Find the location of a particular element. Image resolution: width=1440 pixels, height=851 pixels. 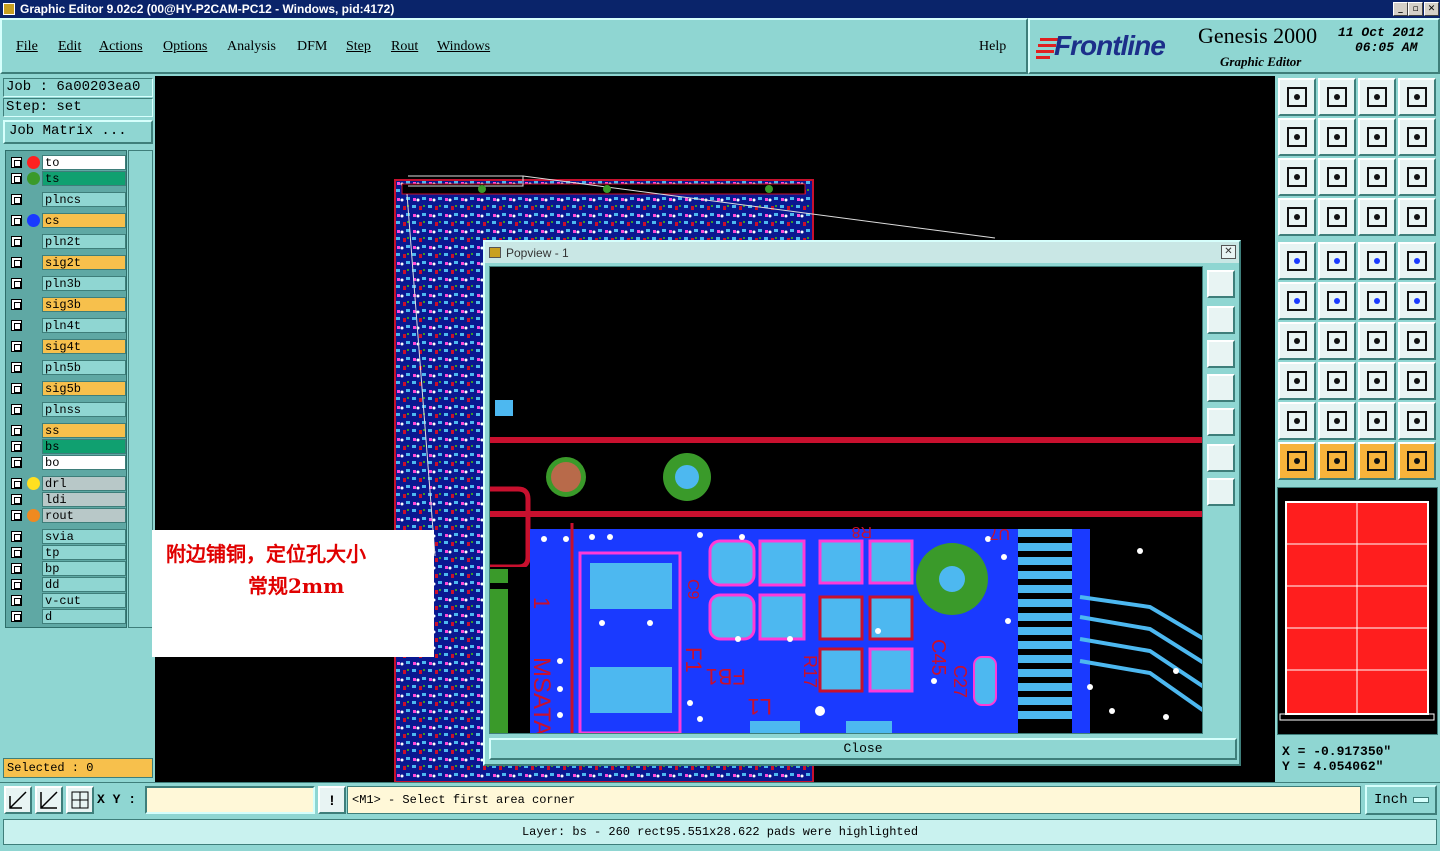

layer-row-d: d is located at coordinates (67, 616).